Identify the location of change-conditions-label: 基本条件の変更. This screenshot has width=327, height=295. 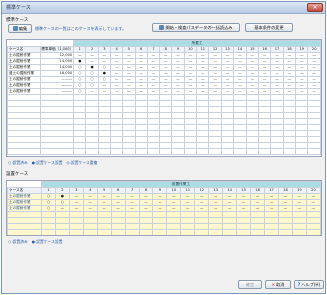
(269, 27).